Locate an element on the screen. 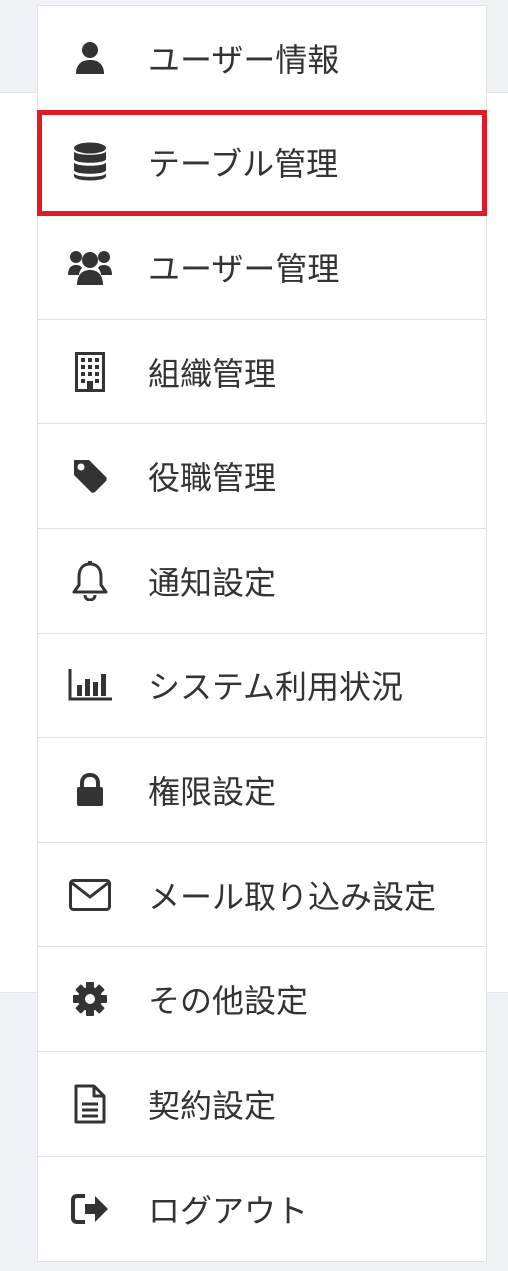  menu-item-position-management: 役職管理 is located at coordinates (262, 476).